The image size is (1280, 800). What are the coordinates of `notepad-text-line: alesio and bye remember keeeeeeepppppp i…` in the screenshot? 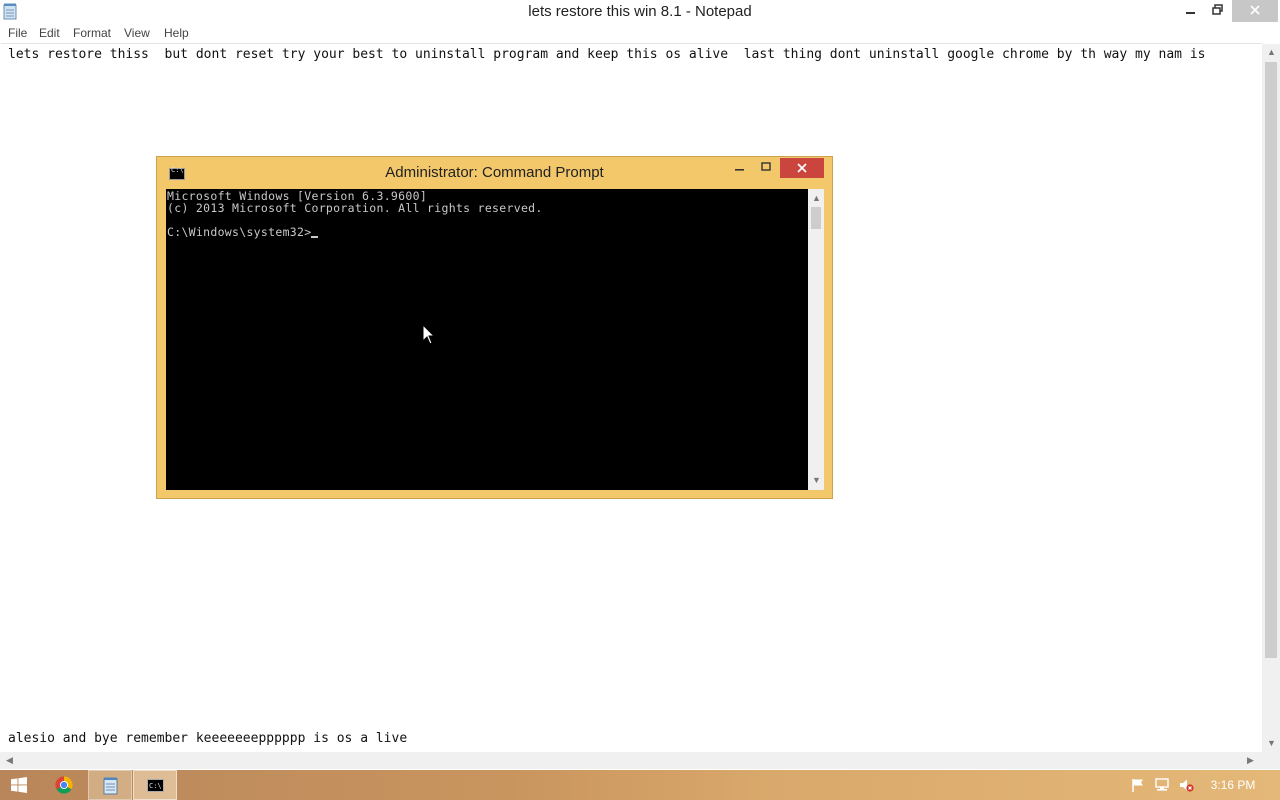 It's located at (208, 738).